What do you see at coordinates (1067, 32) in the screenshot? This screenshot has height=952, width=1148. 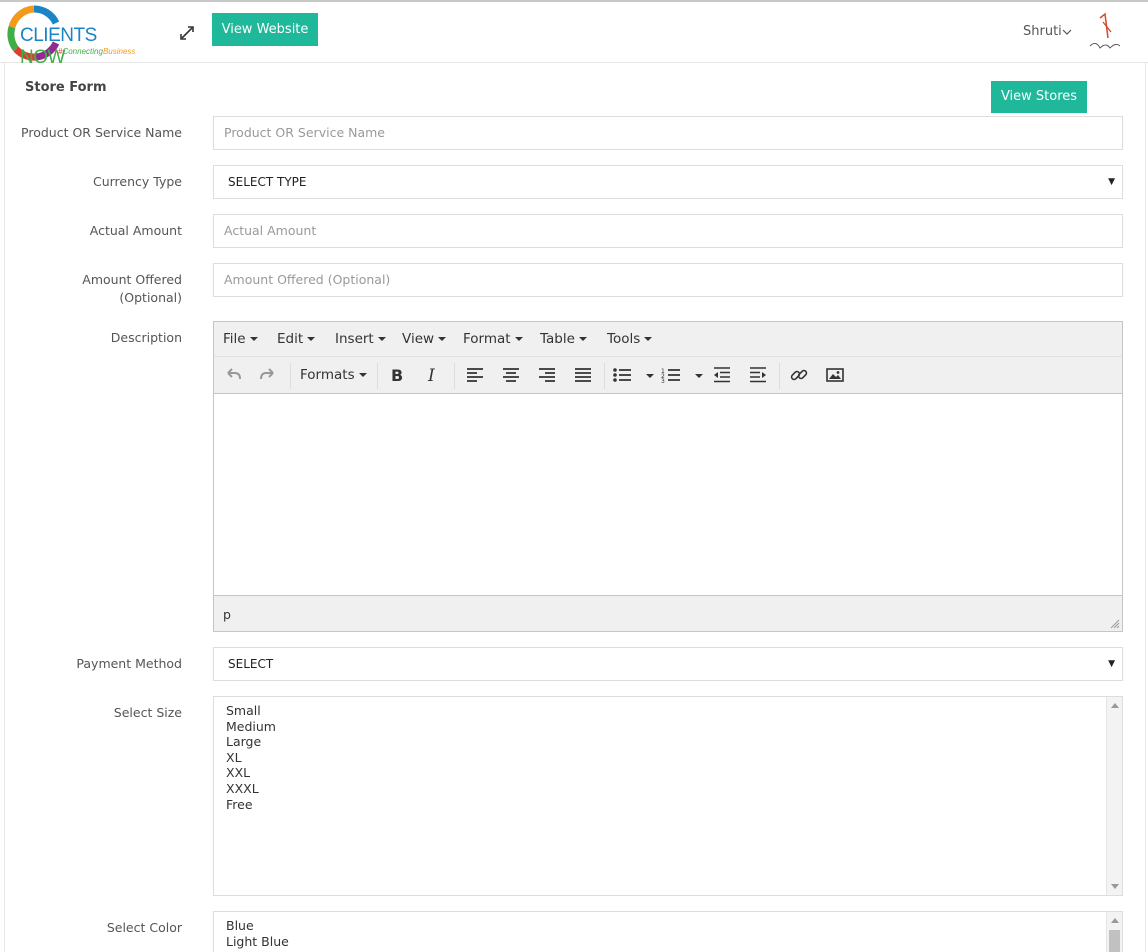 I see `chevron-down-icon` at bounding box center [1067, 32].